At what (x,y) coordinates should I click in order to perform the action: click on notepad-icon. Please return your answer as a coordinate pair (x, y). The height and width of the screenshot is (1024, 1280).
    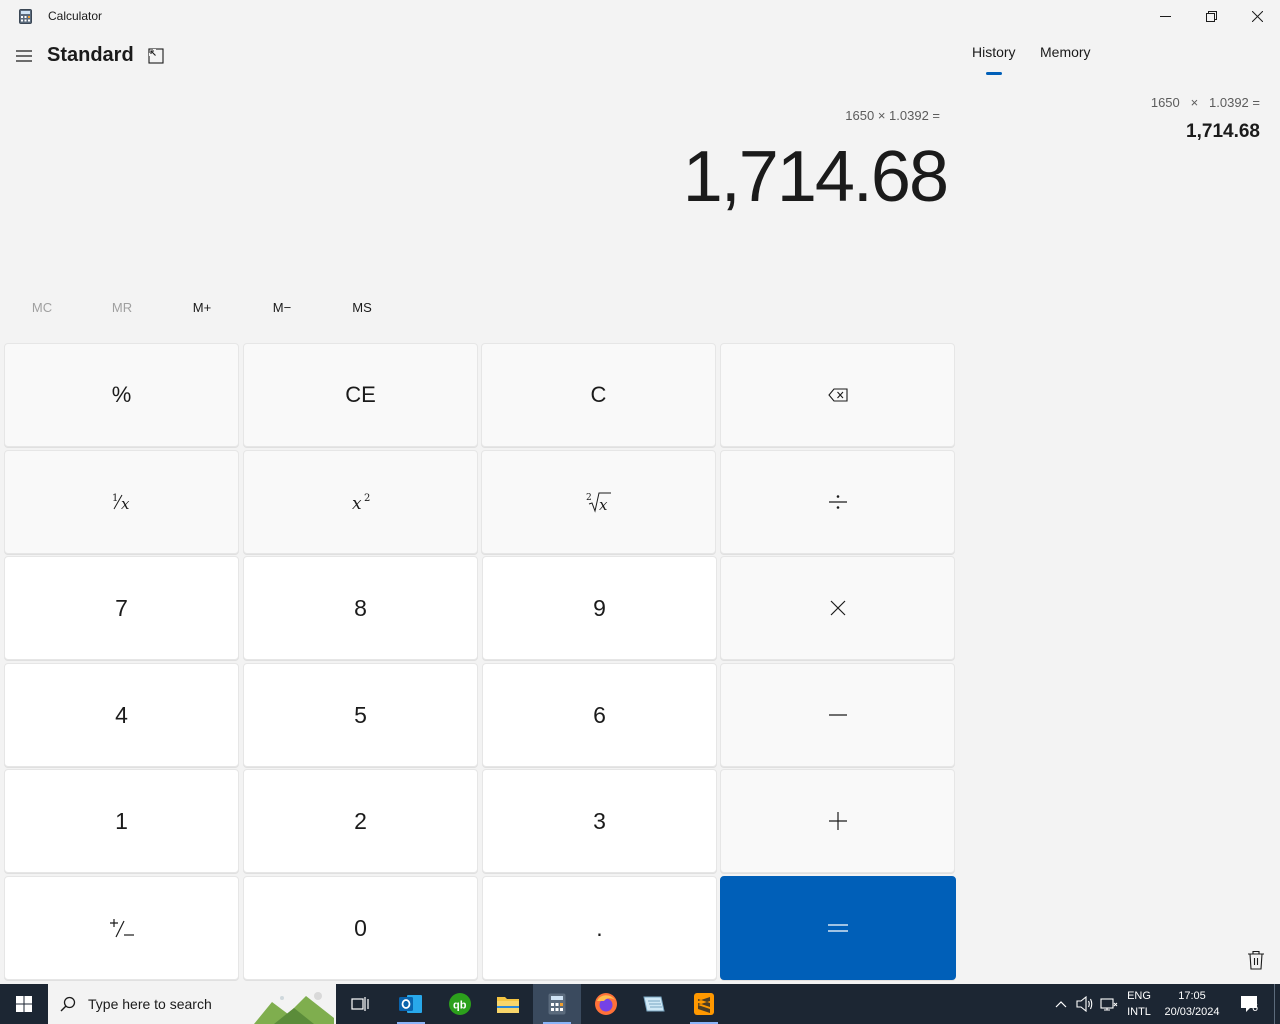
    Looking at the image, I should click on (654, 1004).